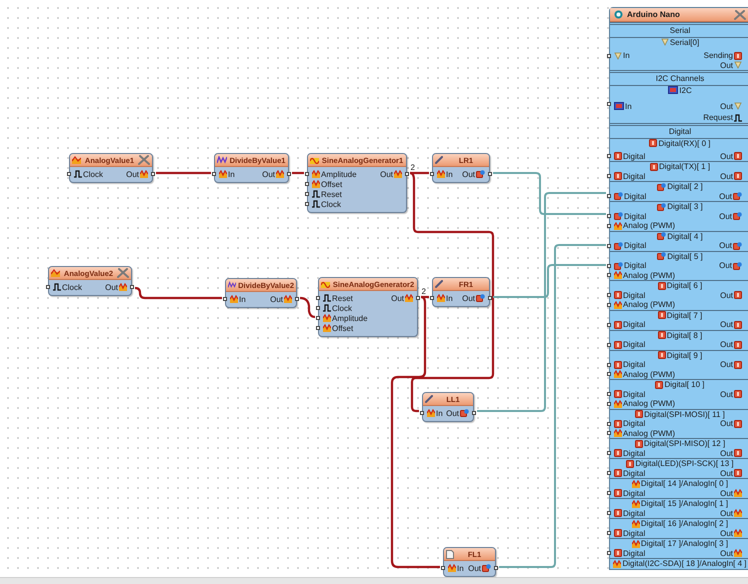 The height and width of the screenshot is (584, 748). Describe the element at coordinates (424, 291) in the screenshot. I see `connection-count: 2` at that location.